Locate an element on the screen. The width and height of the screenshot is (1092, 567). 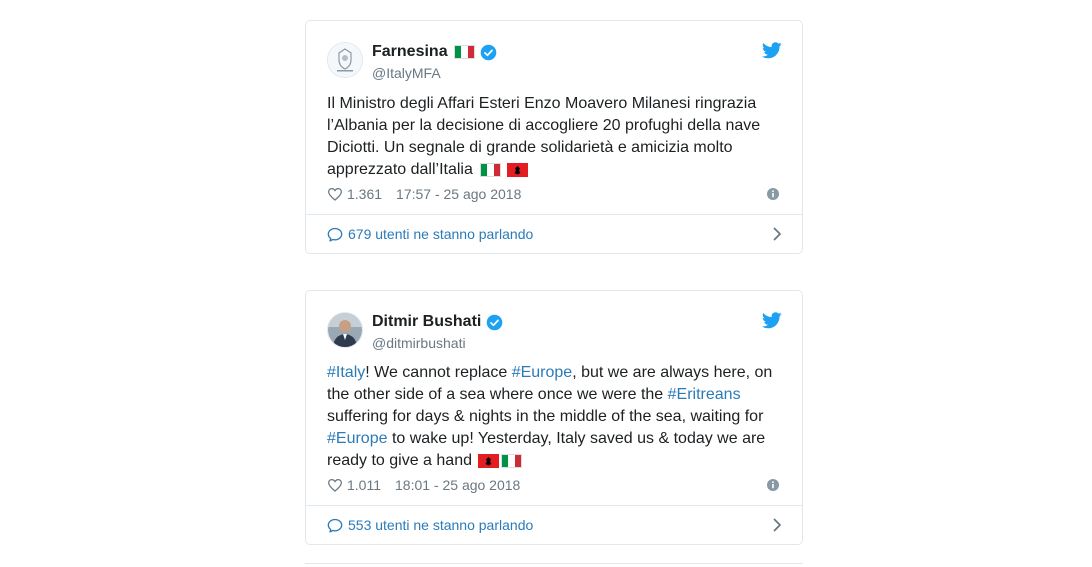
conversation-link: 553 utenti ne stanno parlando is located at coordinates (554, 525).